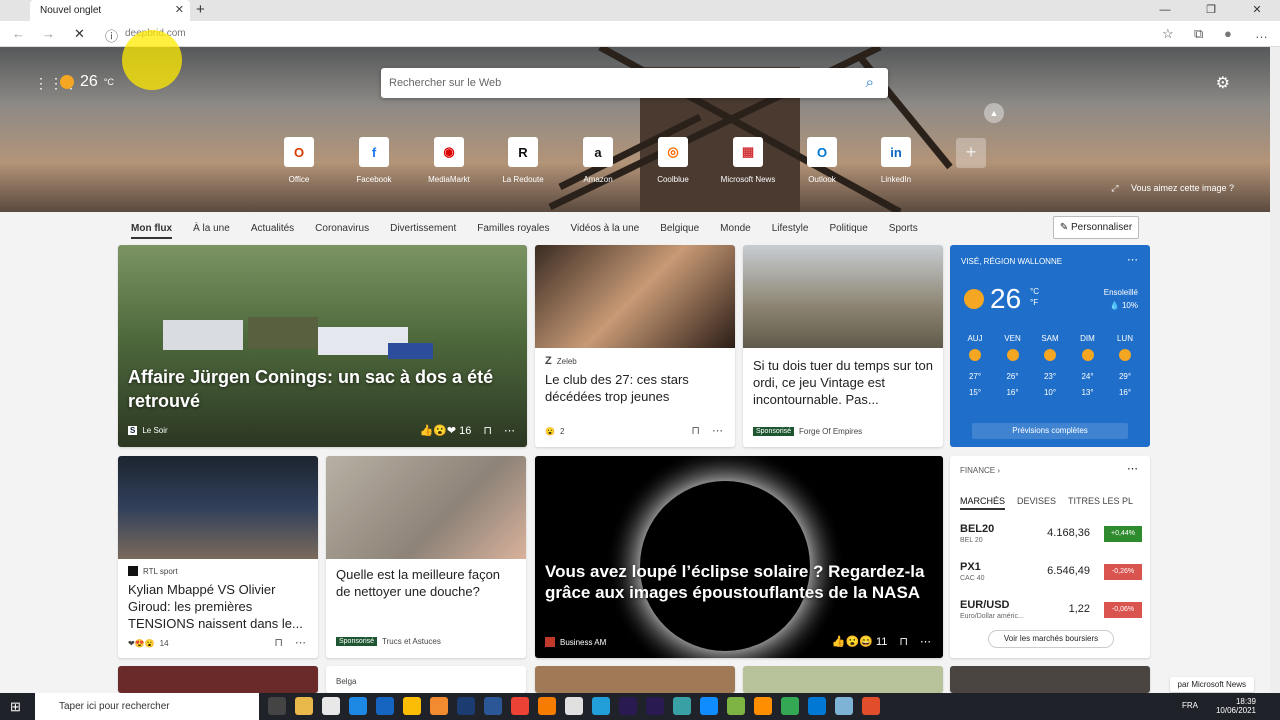 Image resolution: width=1280 pixels, height=720 pixels. What do you see at coordinates (147, 706) in the screenshot?
I see `taskbar-search: Taper ici pour rechercher` at bounding box center [147, 706].